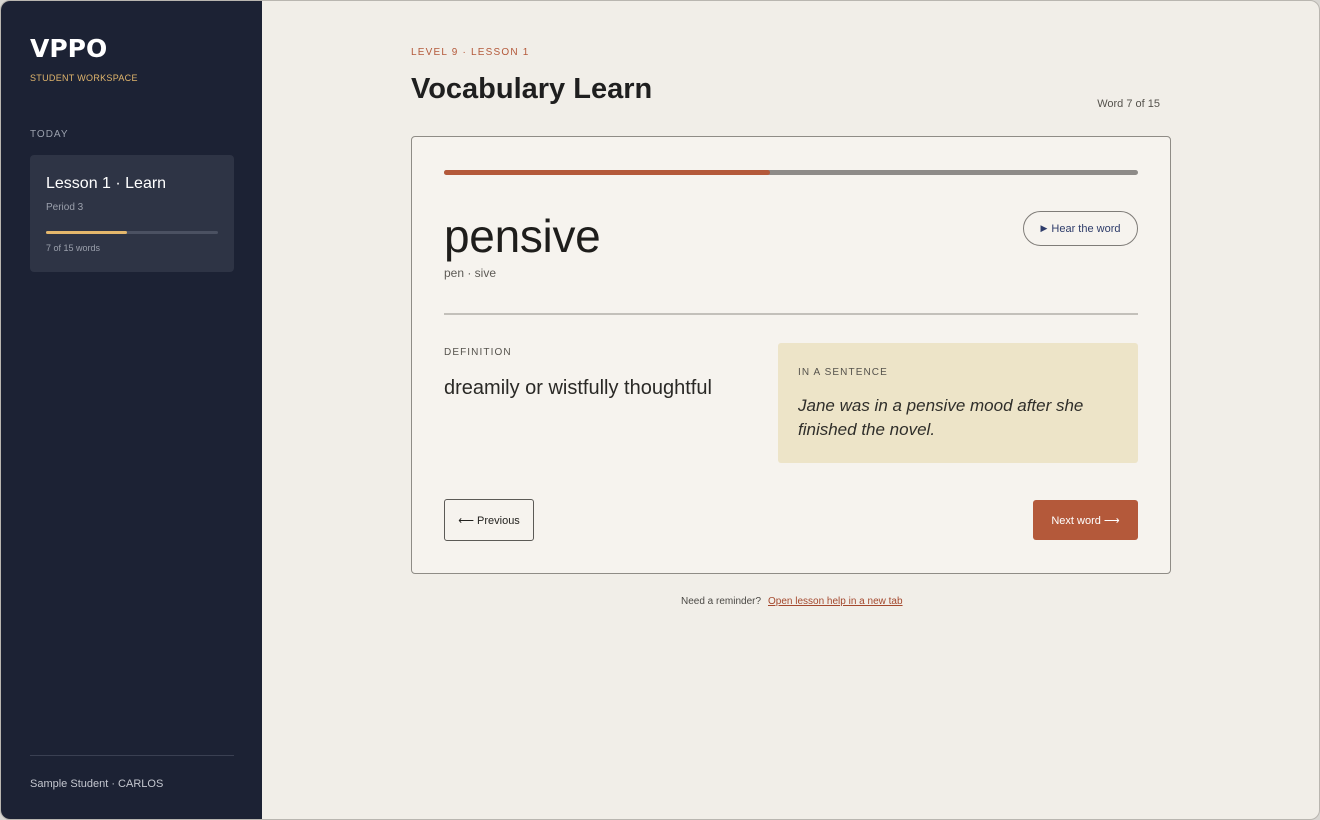 Image resolution: width=1320 pixels, height=820 pixels. I want to click on lesson-progress-text: 7 of 15 words, so click(73, 248).